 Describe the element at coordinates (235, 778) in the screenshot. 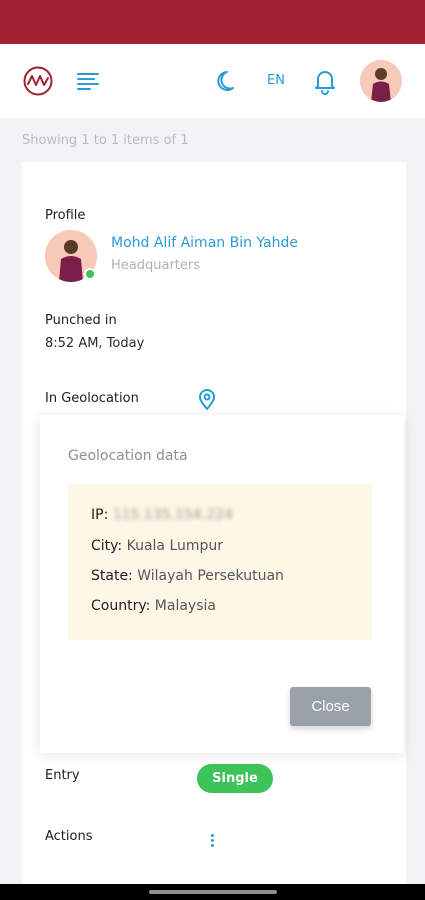

I see `entry-type-badge: Single` at that location.